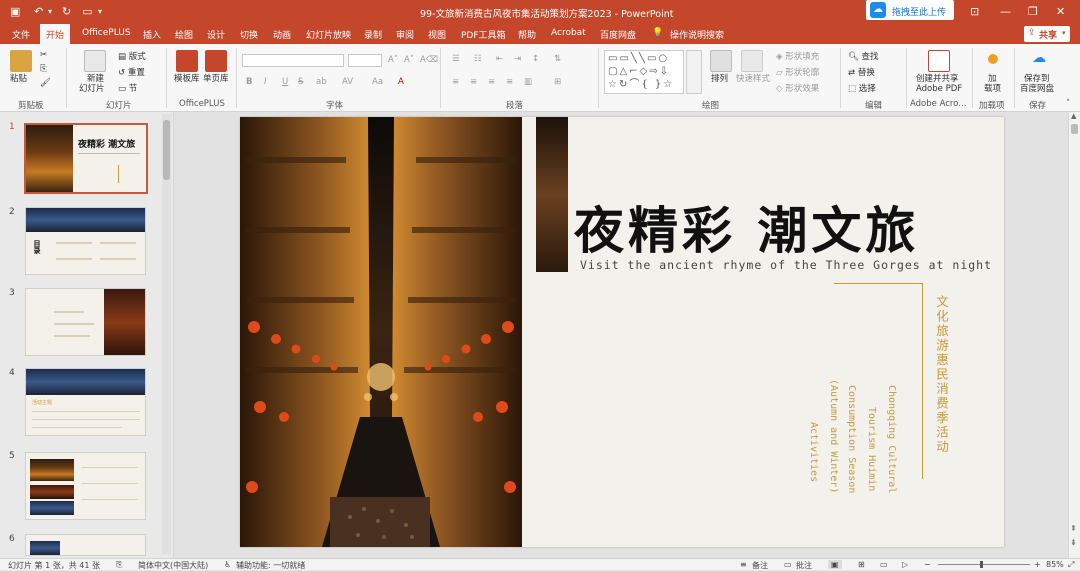  I want to click on shapes-gallery-scroll, so click(694, 72).